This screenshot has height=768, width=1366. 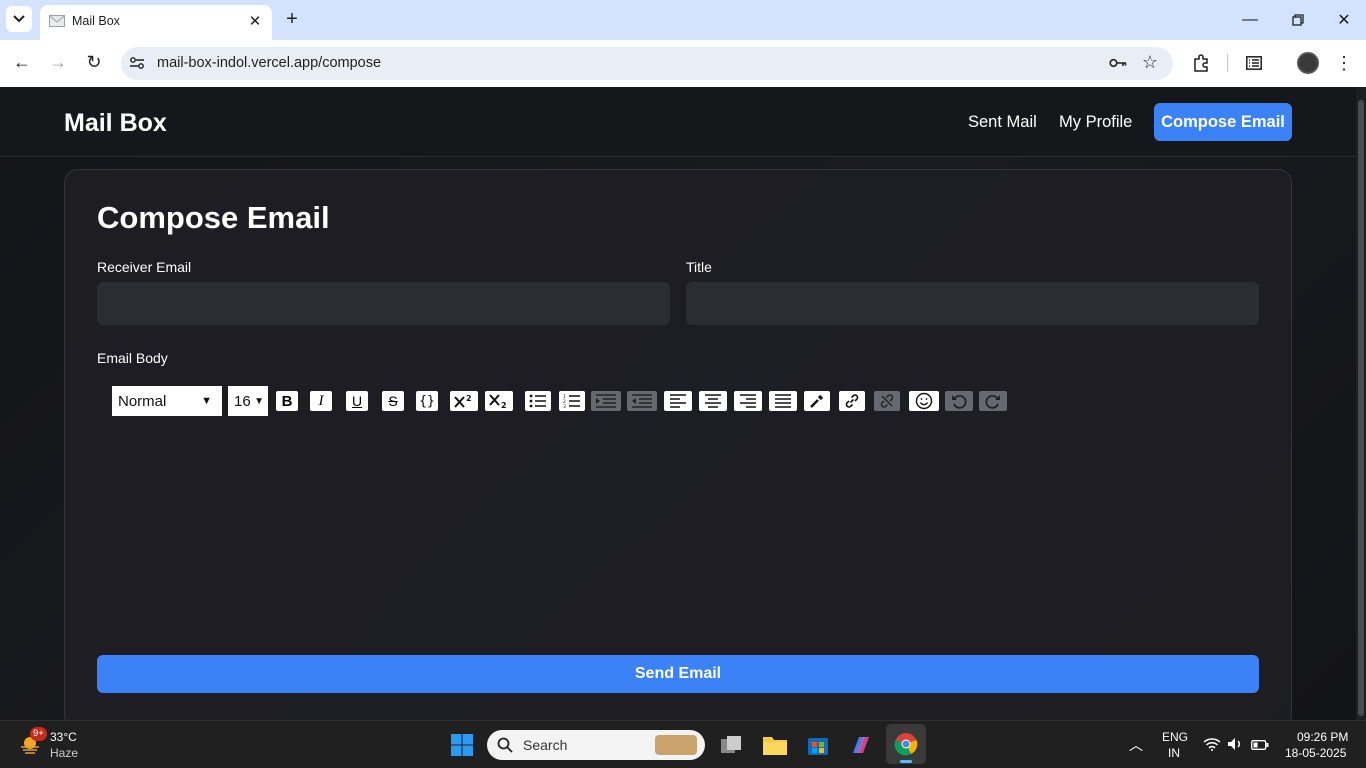 What do you see at coordinates (1361, 408) in the screenshot?
I see `scrollbar-thumb` at bounding box center [1361, 408].